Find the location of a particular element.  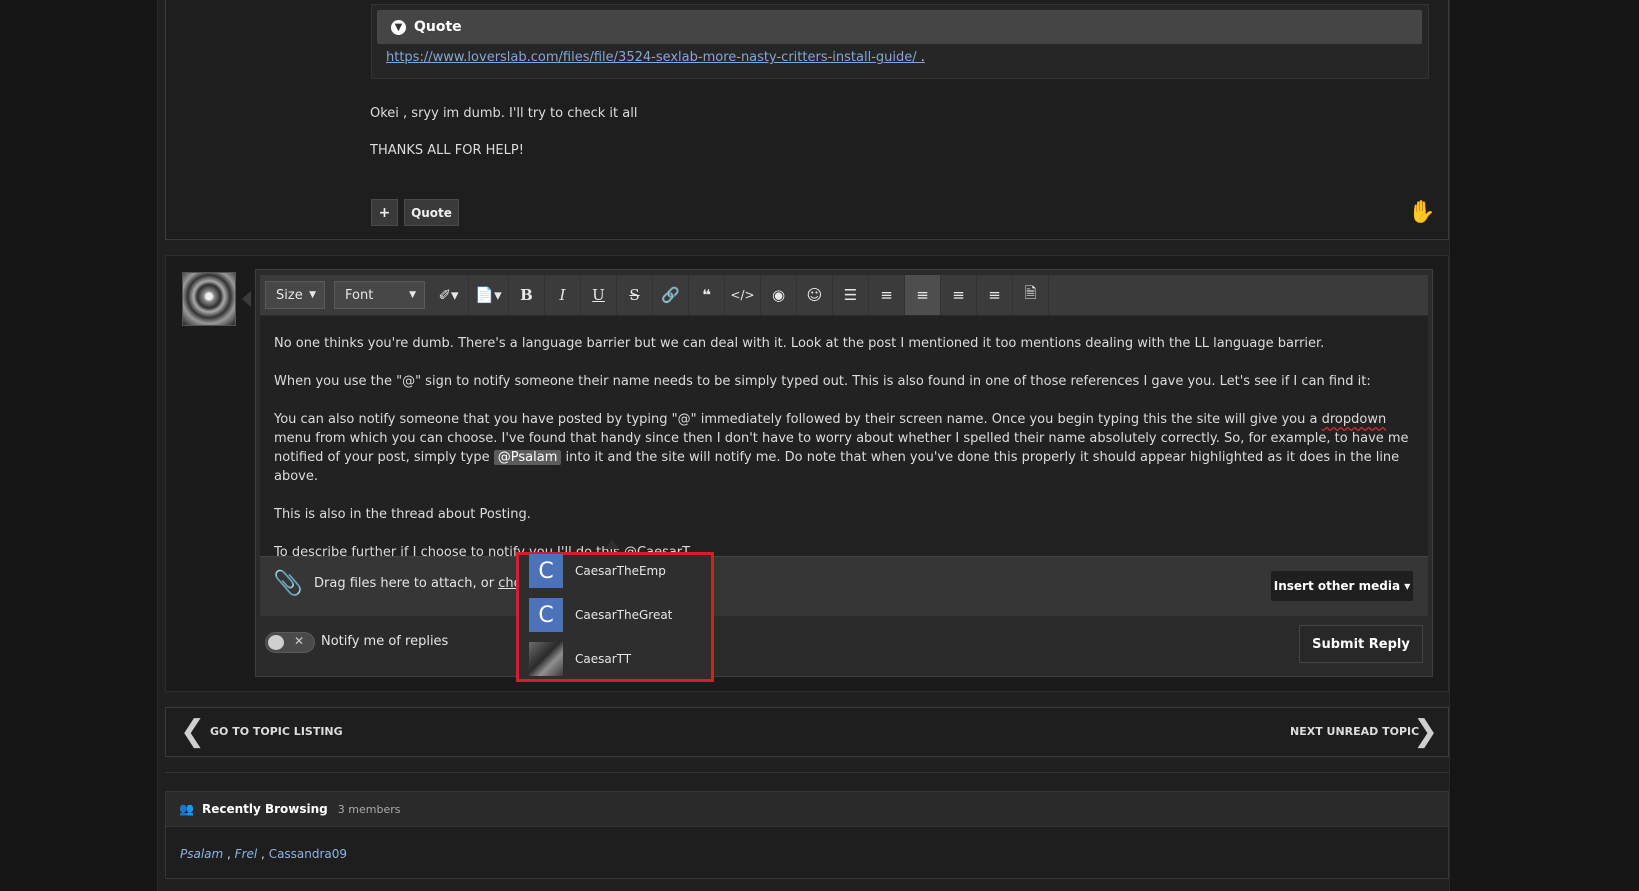

link-button: 🔗 is located at coordinates (671, 295).